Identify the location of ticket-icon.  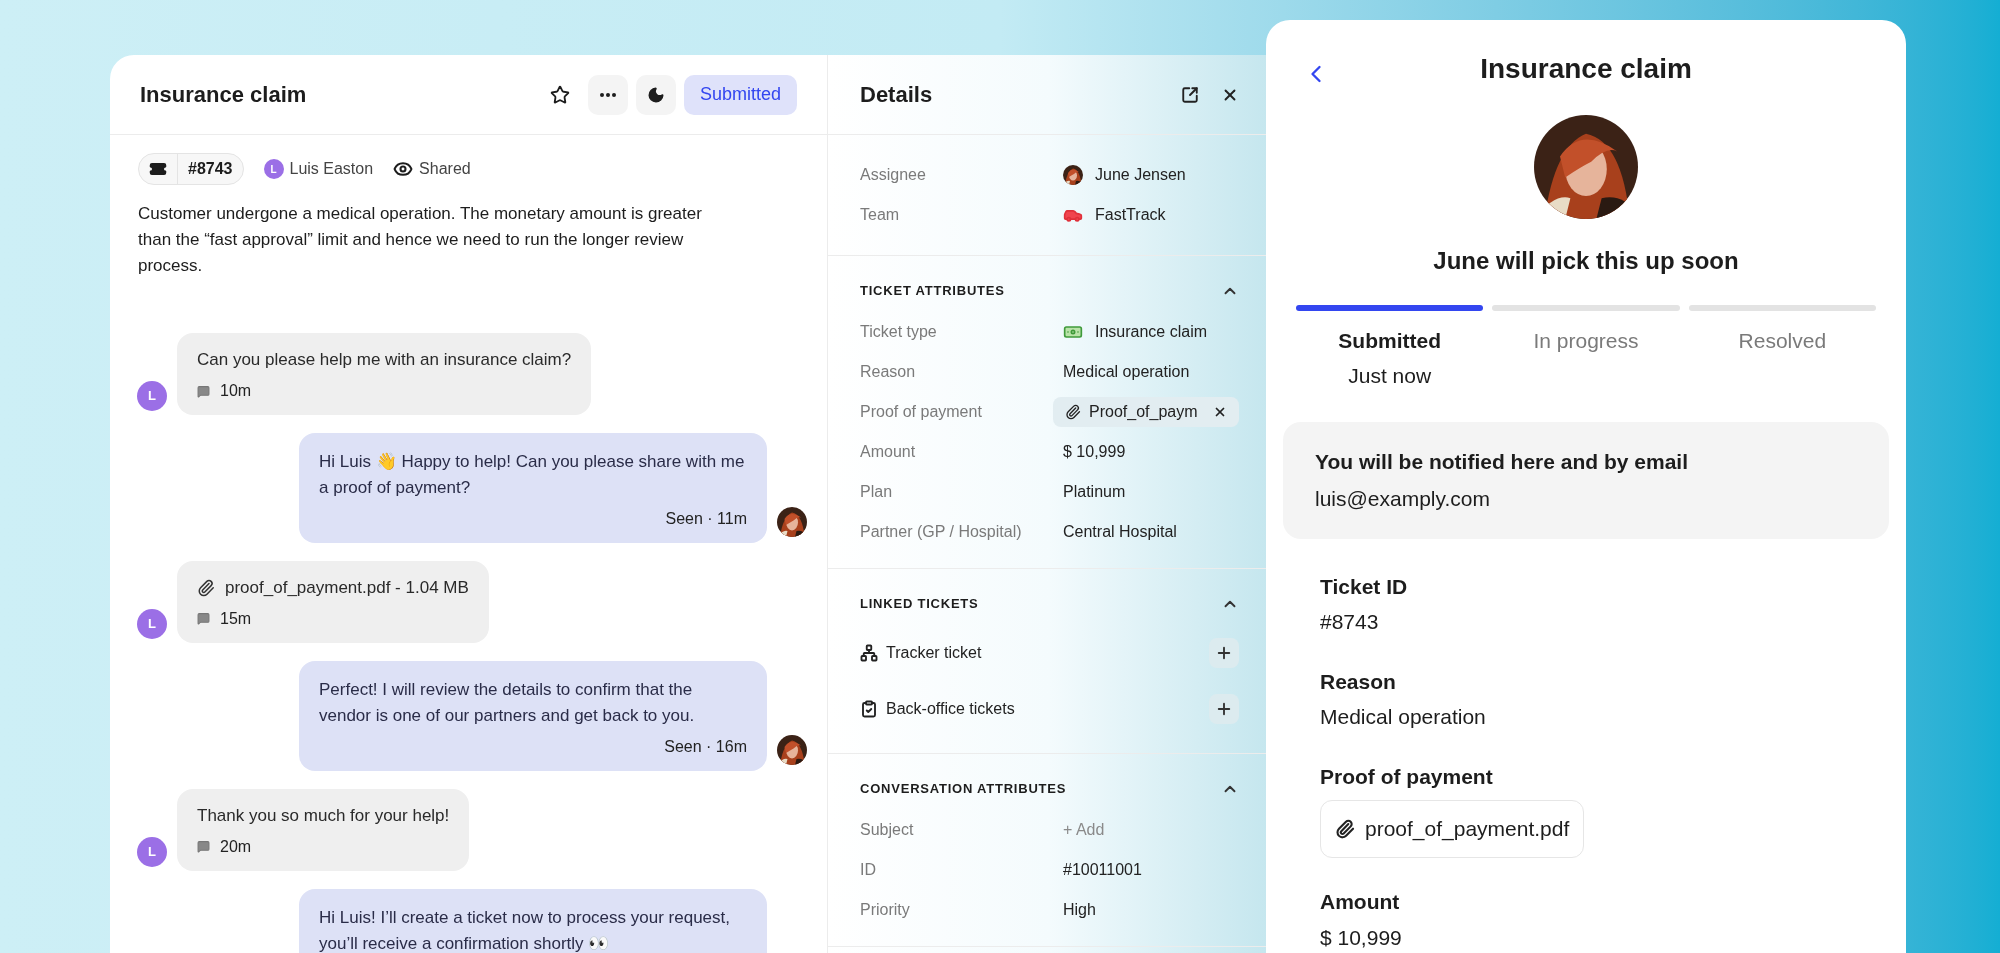
(158, 169).